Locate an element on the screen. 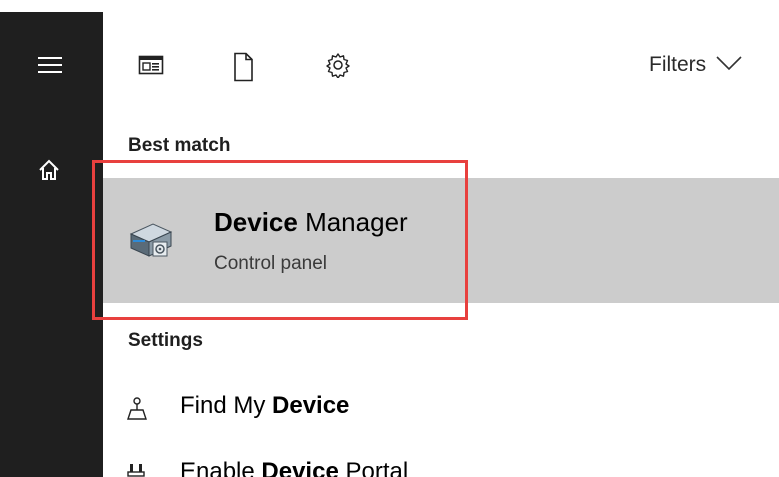 Image resolution: width=779 pixels, height=477 pixels. result-label: Find My Device is located at coordinates (265, 405).